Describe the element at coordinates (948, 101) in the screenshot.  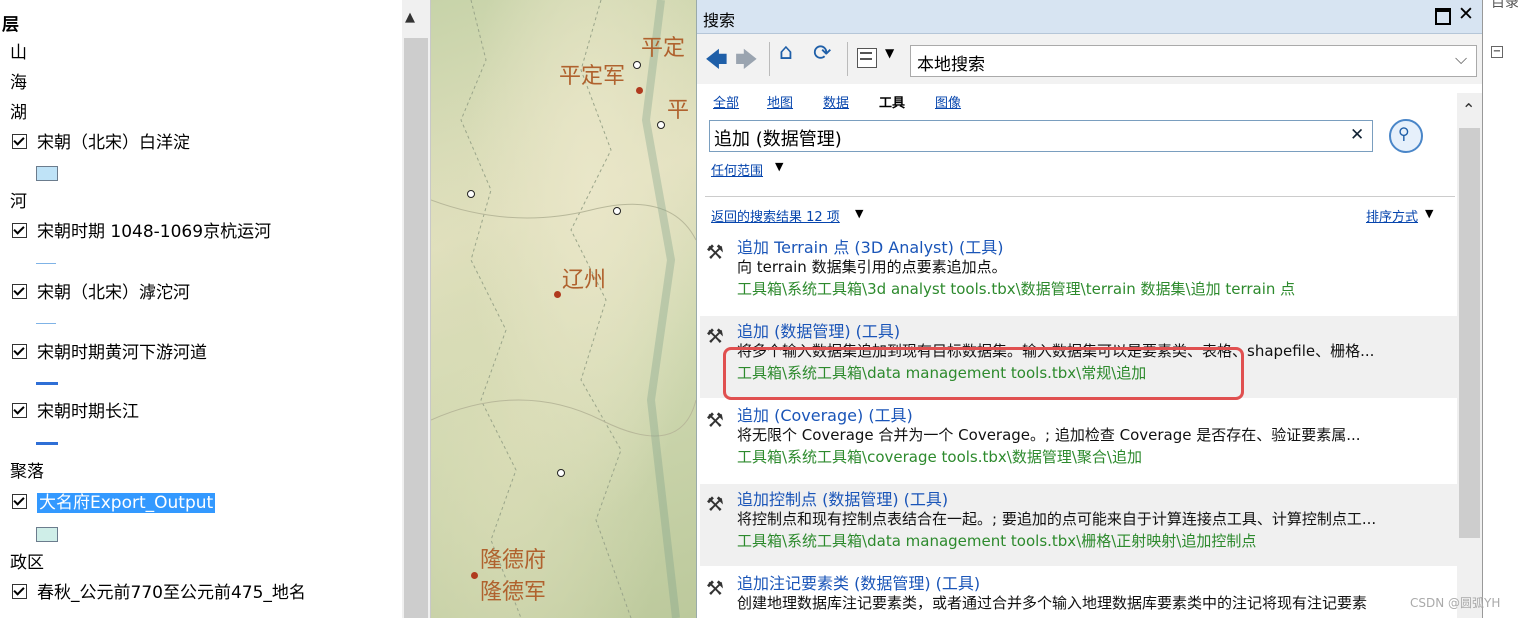
I see `tab-images: 图像` at that location.